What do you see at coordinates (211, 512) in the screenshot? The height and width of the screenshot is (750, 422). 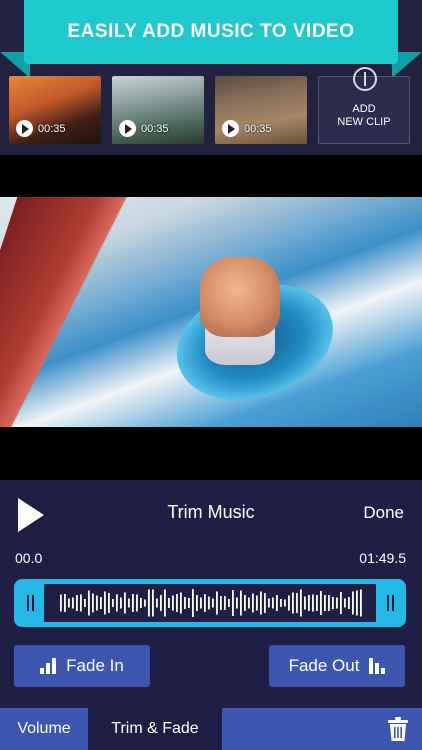 I see `trim-music-title: Trim Music` at bounding box center [211, 512].